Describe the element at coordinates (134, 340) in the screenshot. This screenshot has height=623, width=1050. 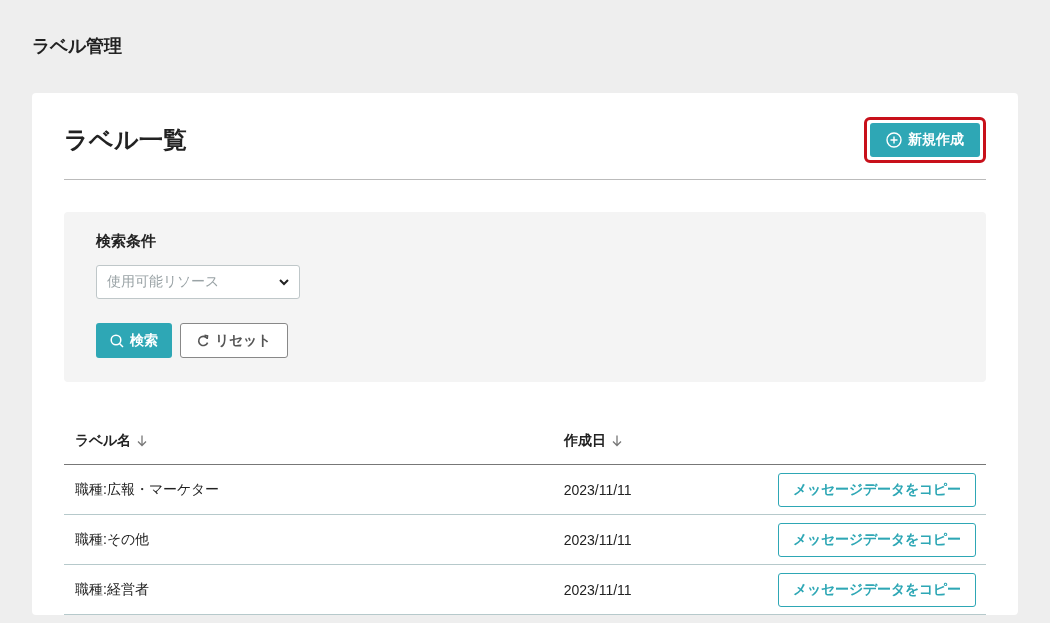
I see `search-button: 検索` at that location.